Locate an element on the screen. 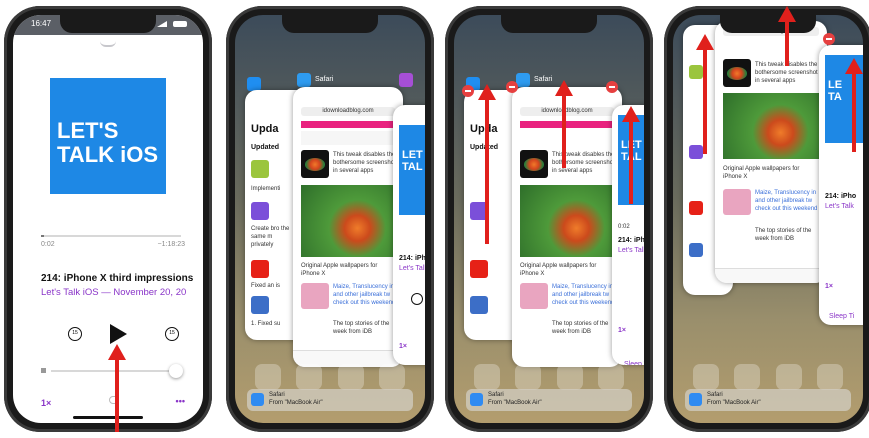 Image resolution: width=869 pixels, height=438 pixels. ad-strip is located at coordinates (348, 138).